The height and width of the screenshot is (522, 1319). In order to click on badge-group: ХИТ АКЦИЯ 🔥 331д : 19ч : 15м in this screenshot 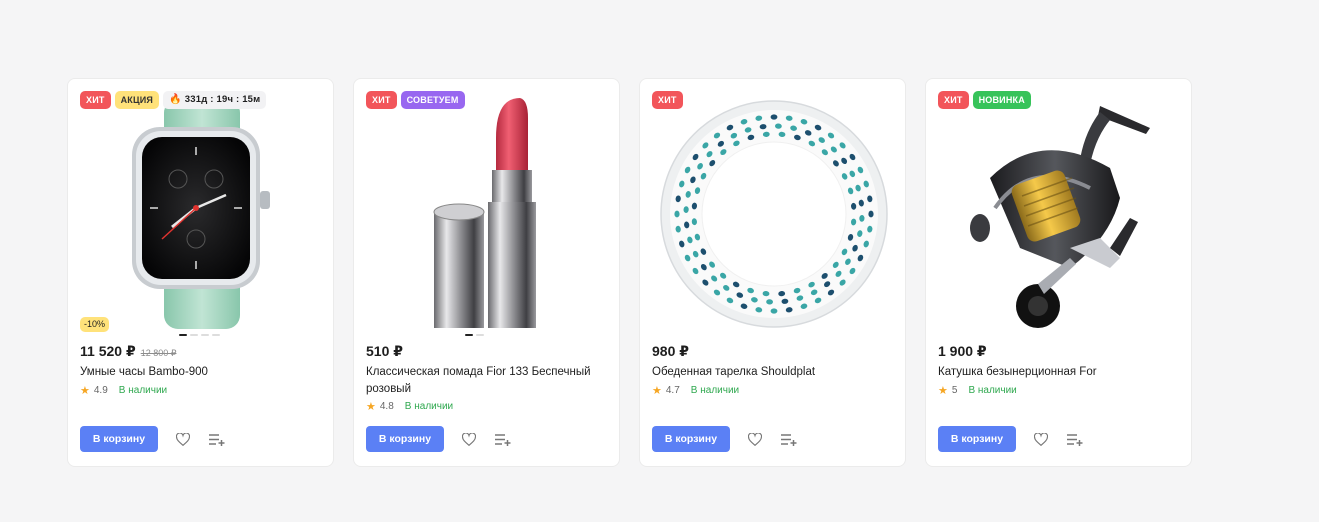, I will do `click(173, 100)`.